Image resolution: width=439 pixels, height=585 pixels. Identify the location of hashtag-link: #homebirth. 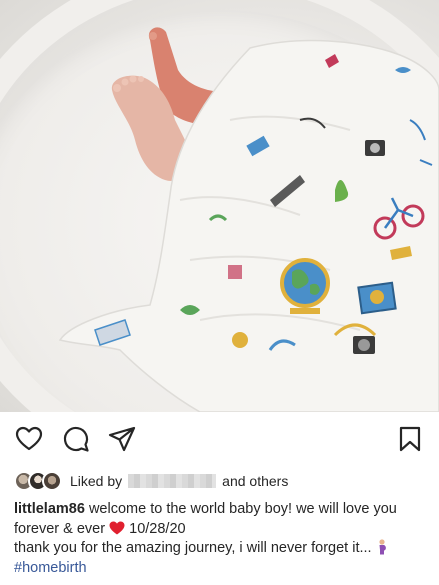
(50, 568).